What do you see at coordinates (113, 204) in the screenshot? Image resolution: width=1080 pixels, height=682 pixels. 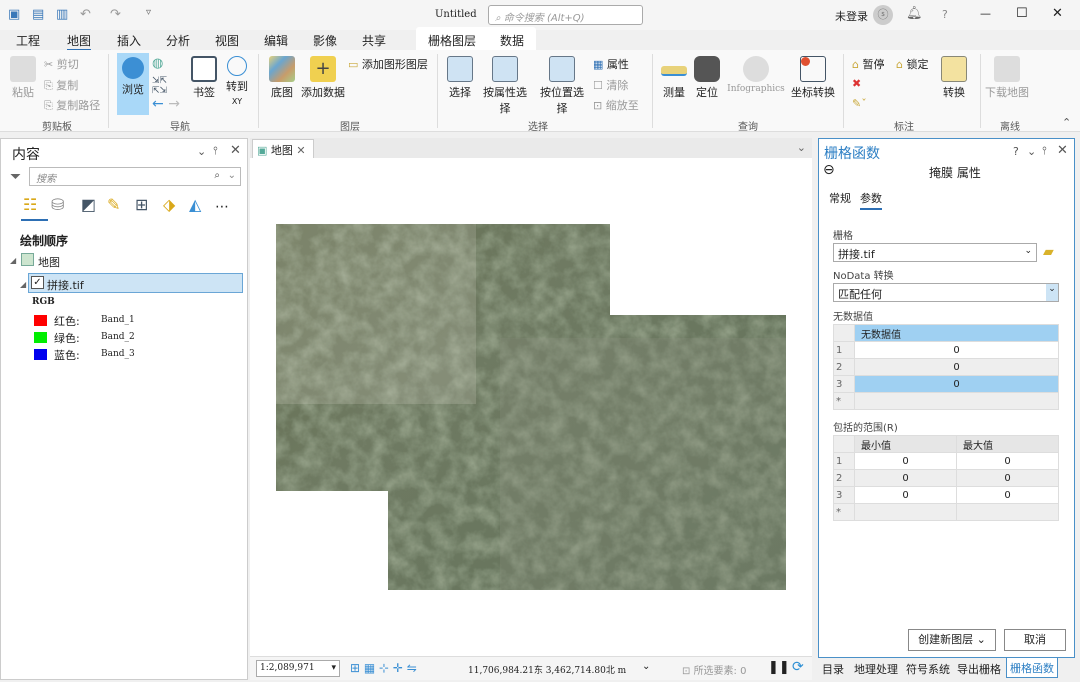 I see `editing-icon: ✎` at bounding box center [113, 204].